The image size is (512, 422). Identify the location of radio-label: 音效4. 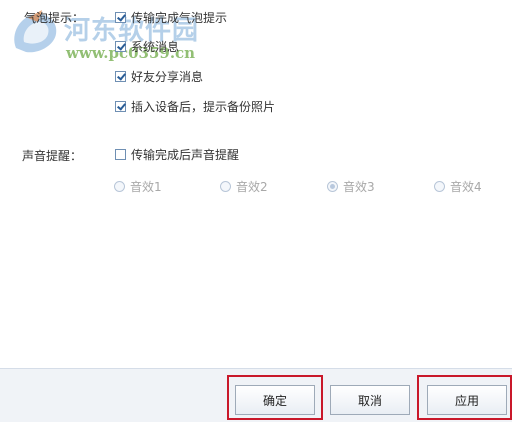
(466, 186).